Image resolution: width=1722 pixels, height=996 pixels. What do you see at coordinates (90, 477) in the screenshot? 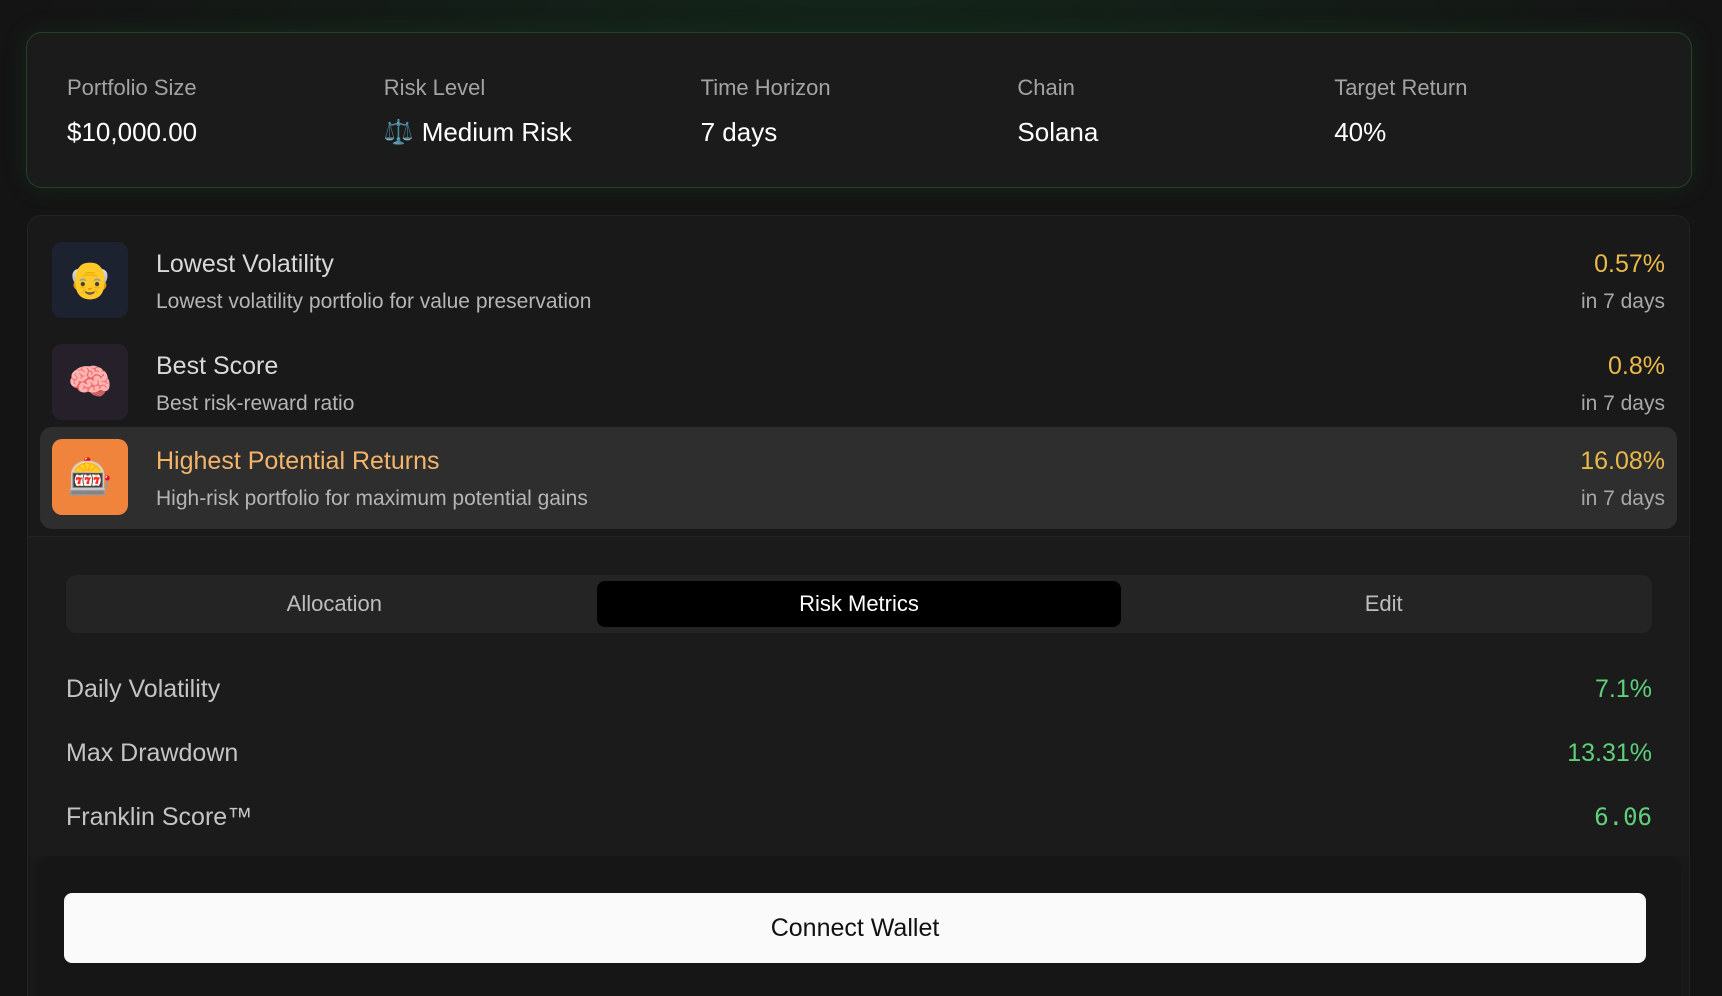
I see `slot-machine-icon: 🎰` at bounding box center [90, 477].